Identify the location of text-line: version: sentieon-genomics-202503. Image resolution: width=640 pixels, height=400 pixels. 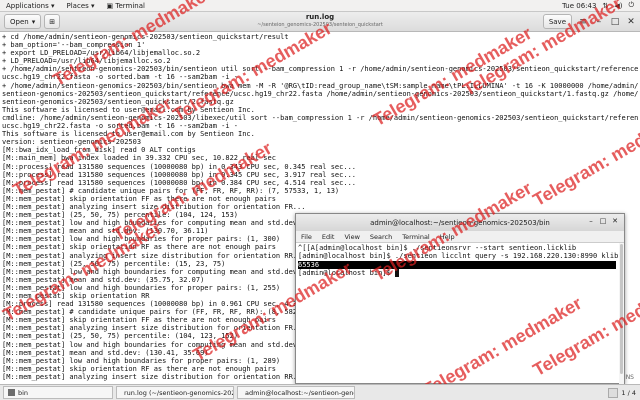
(72, 142).